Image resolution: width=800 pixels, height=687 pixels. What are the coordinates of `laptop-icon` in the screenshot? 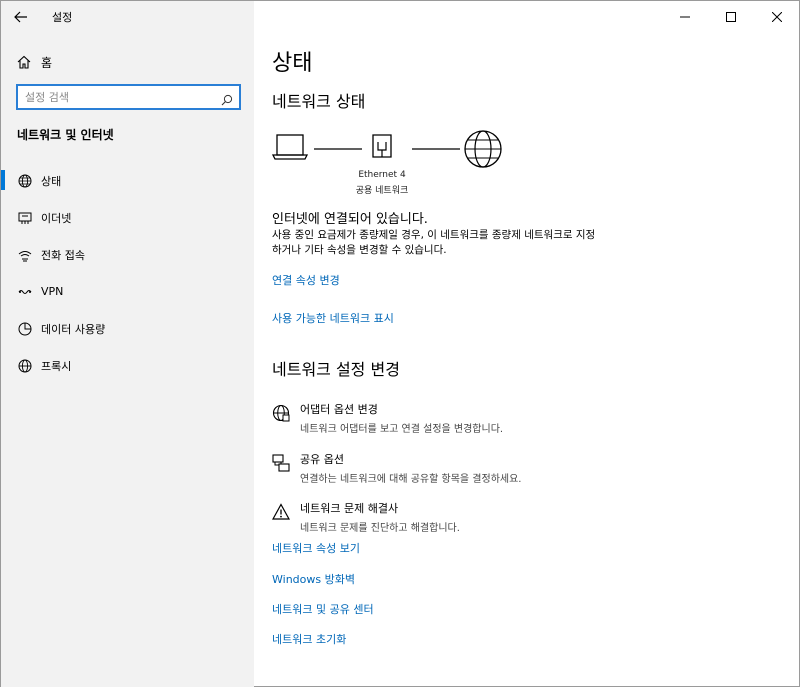 It's located at (290, 147).